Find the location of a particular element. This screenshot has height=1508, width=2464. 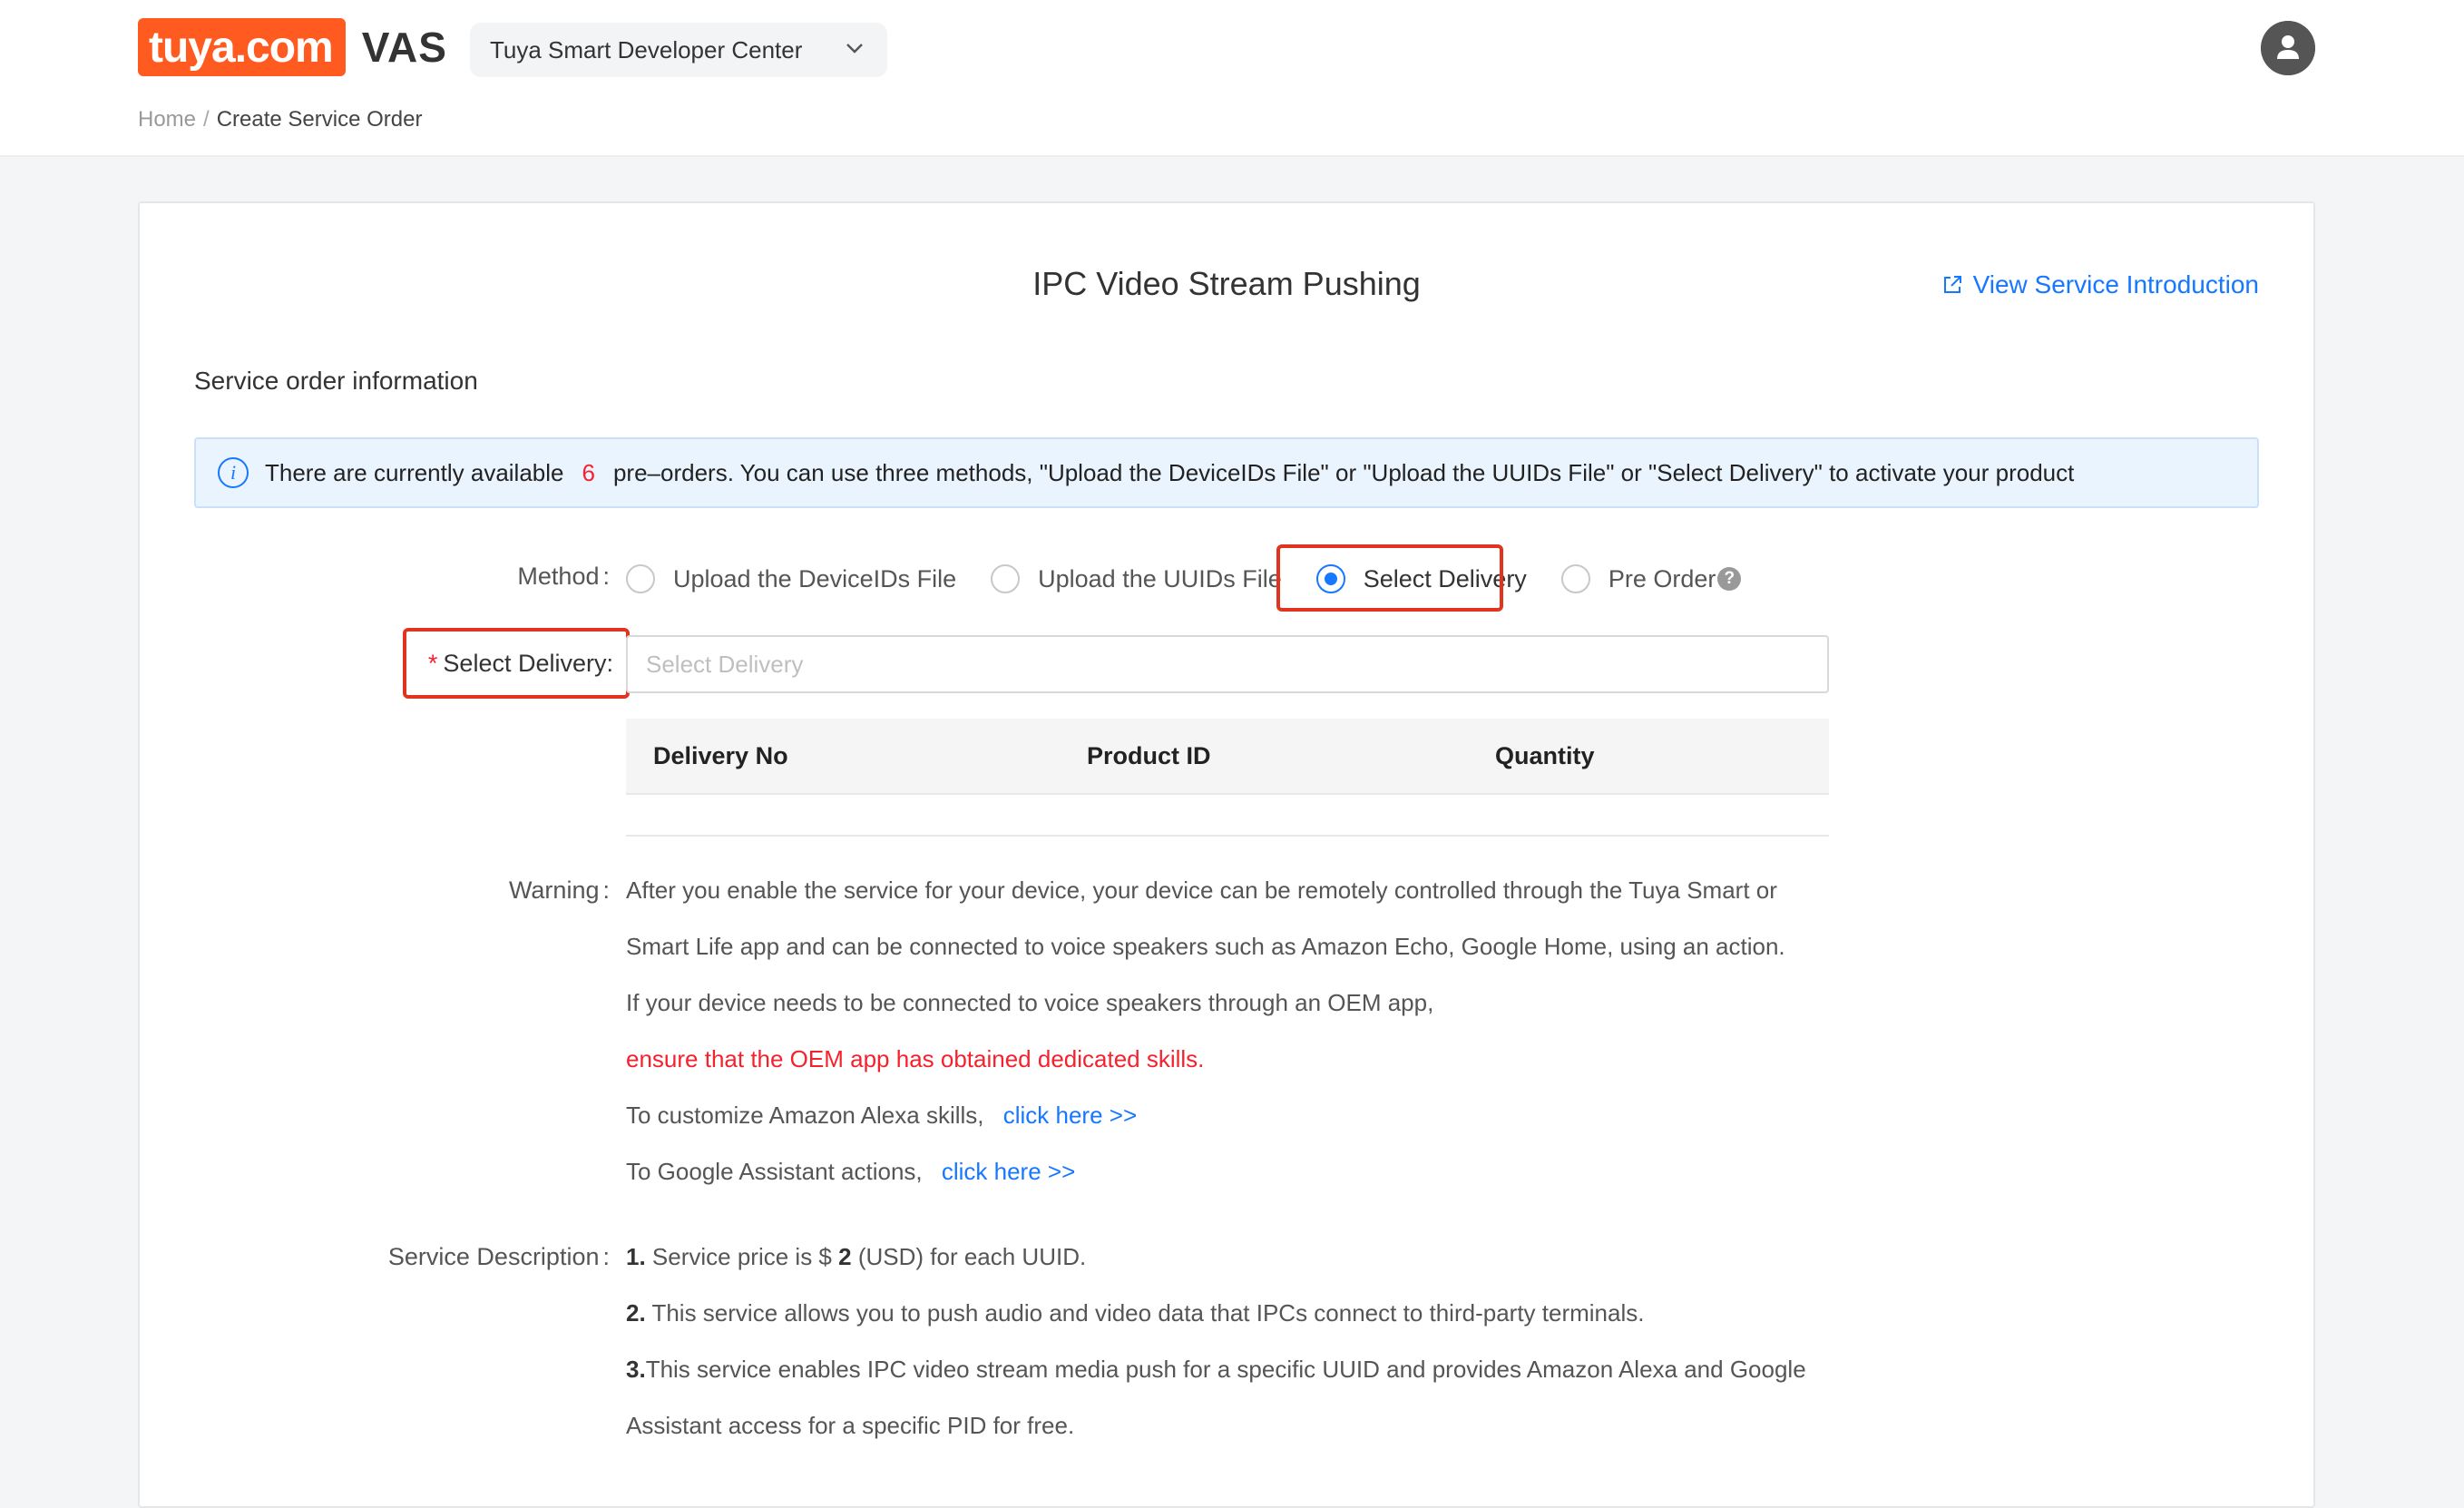

column-quantity: Quantity is located at coordinates (1545, 755).